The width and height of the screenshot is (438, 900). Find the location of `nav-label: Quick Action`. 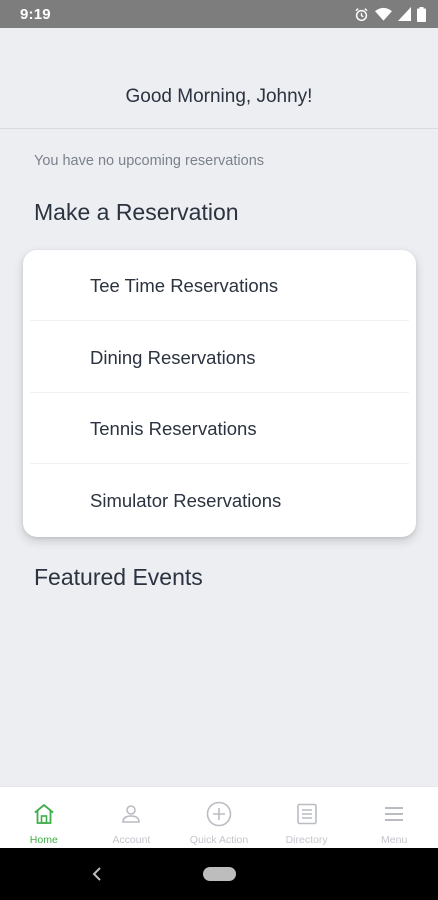

nav-label: Quick Action is located at coordinates (219, 840).